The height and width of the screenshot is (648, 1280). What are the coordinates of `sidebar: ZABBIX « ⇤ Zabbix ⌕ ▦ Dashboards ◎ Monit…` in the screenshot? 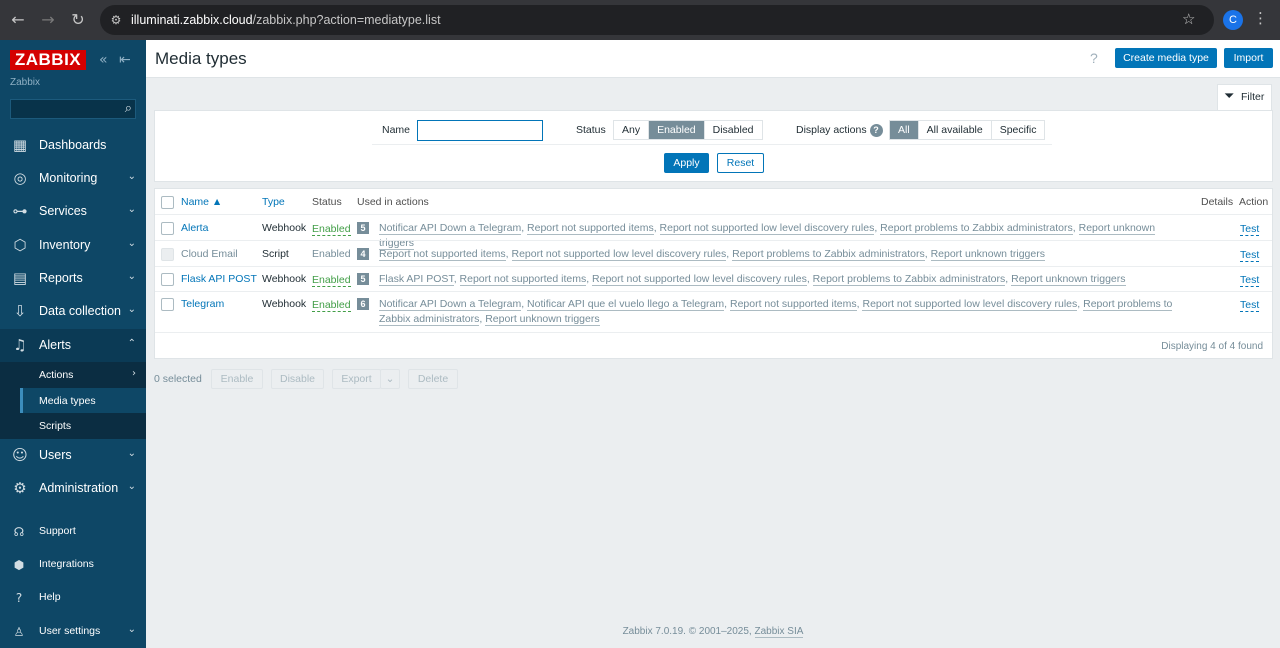 It's located at (73, 344).